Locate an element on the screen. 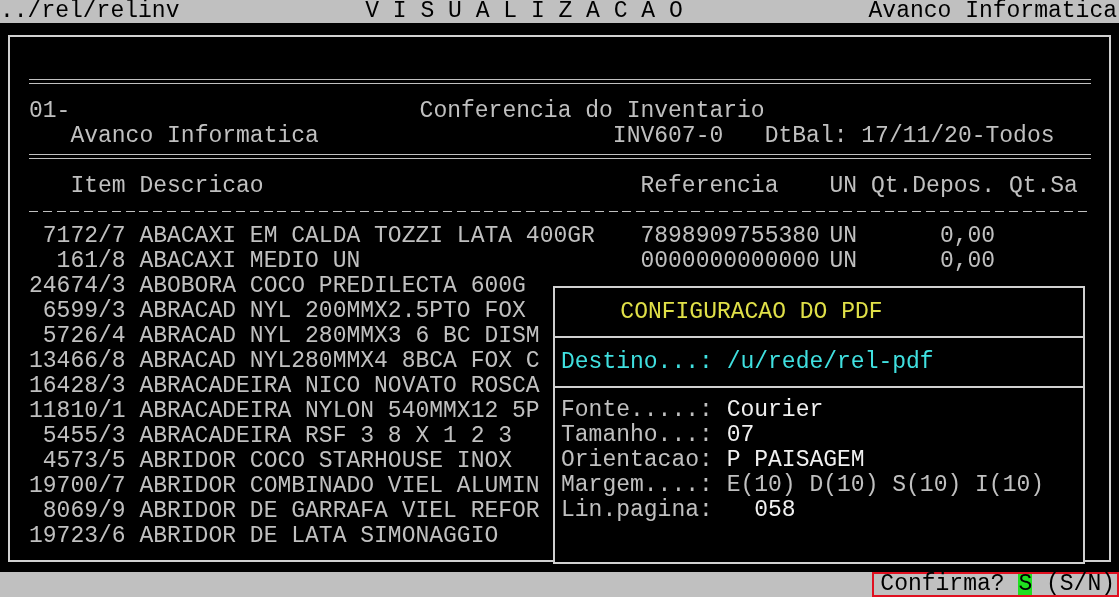 This screenshot has width=1119, height=597. table-cell: ABRIDOR DE GARRAFA VIEL REFOR is located at coordinates (339, 511).